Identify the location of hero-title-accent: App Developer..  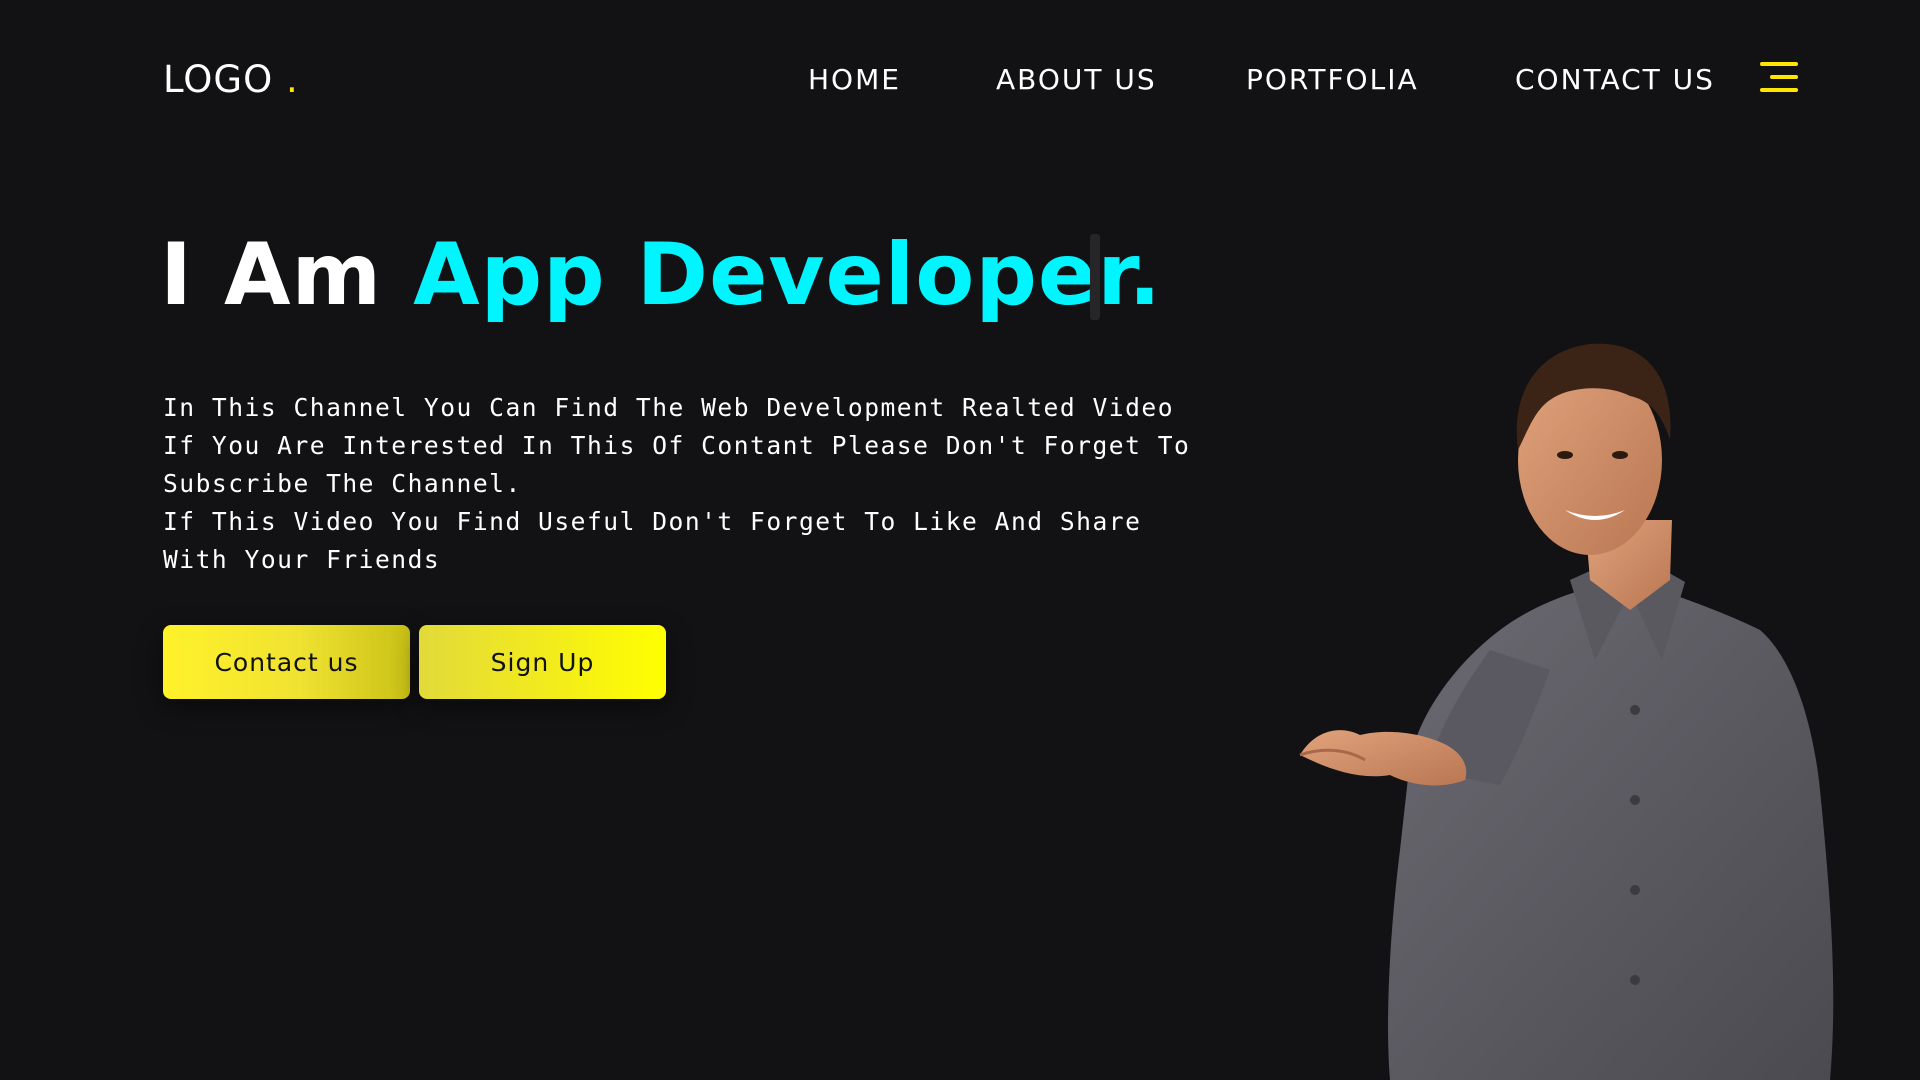
(788, 275).